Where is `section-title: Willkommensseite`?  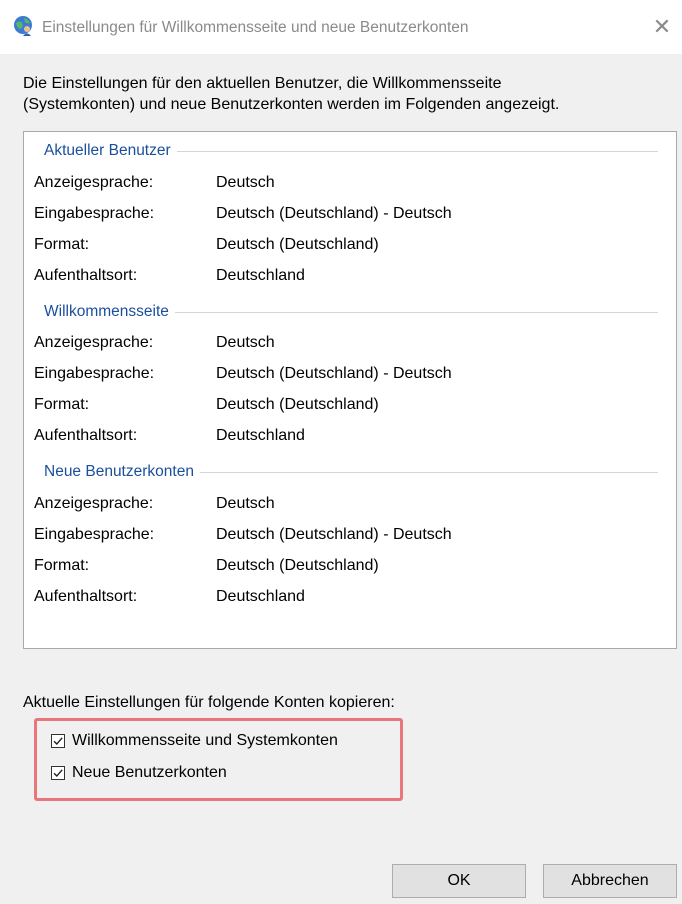 section-title: Willkommensseite is located at coordinates (109, 312).